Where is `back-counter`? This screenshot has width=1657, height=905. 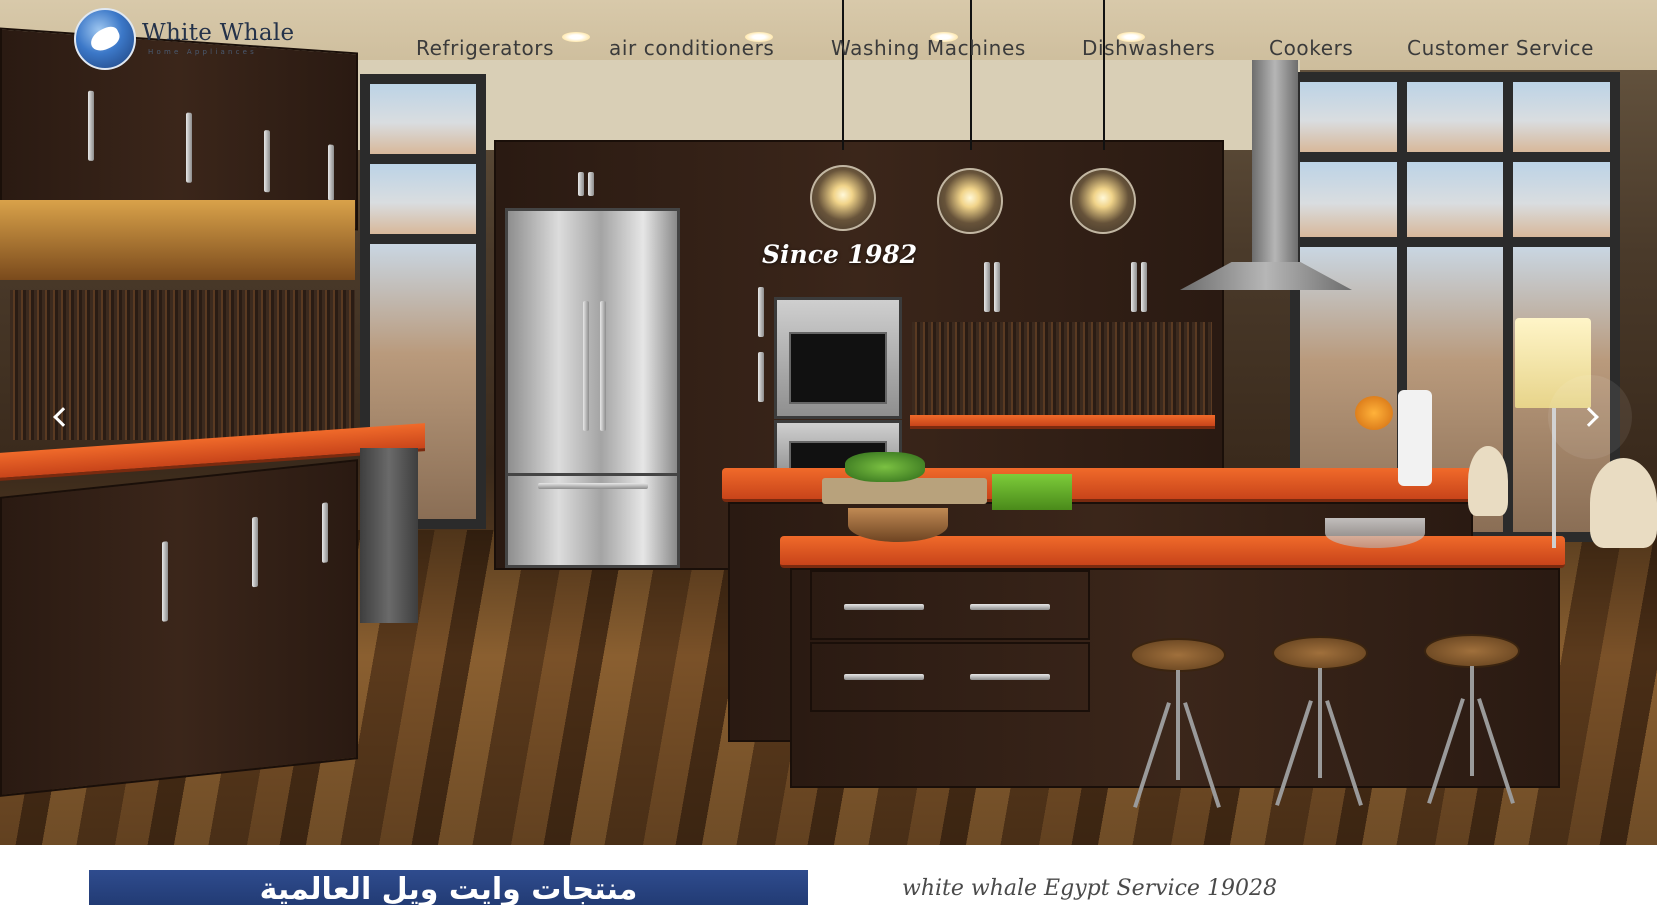 back-counter is located at coordinates (1062, 422).